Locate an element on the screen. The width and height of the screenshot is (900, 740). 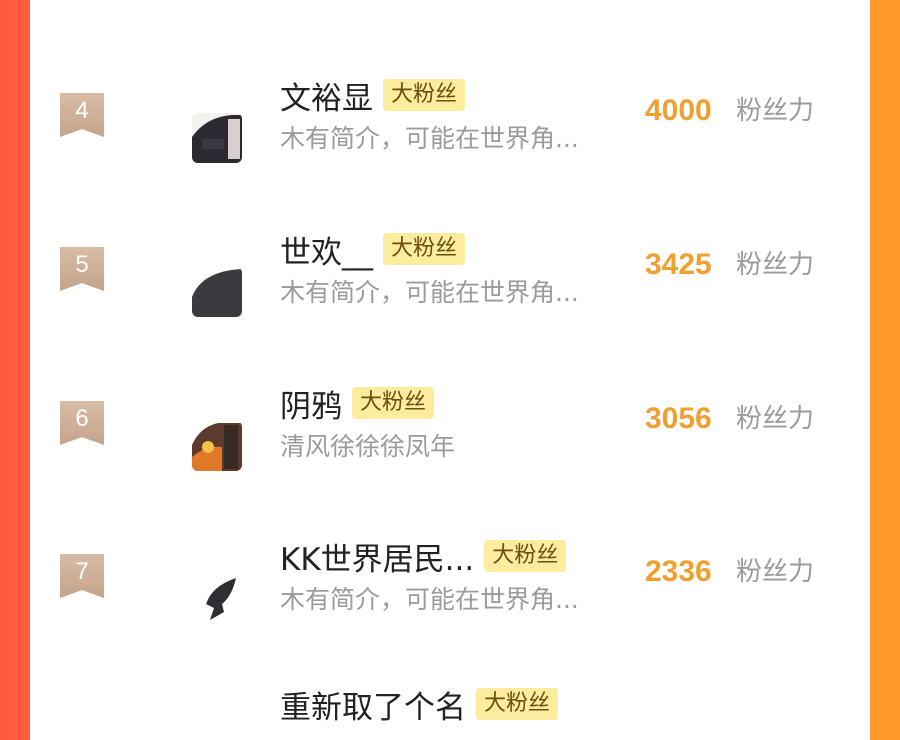
rank-badge: 4 is located at coordinates (82, 115).